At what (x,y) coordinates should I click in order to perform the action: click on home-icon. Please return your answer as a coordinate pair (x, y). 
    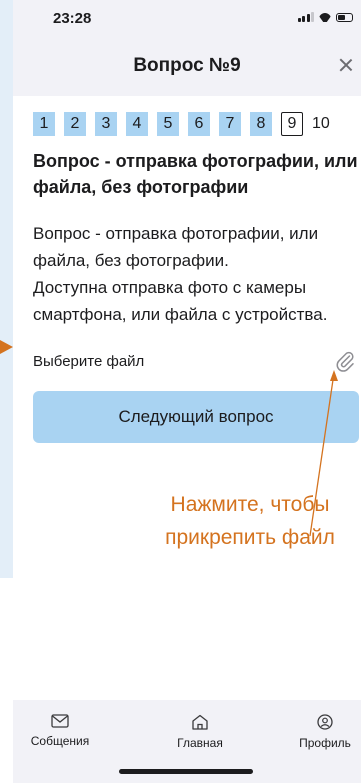
    Looking at the image, I should click on (200, 722).